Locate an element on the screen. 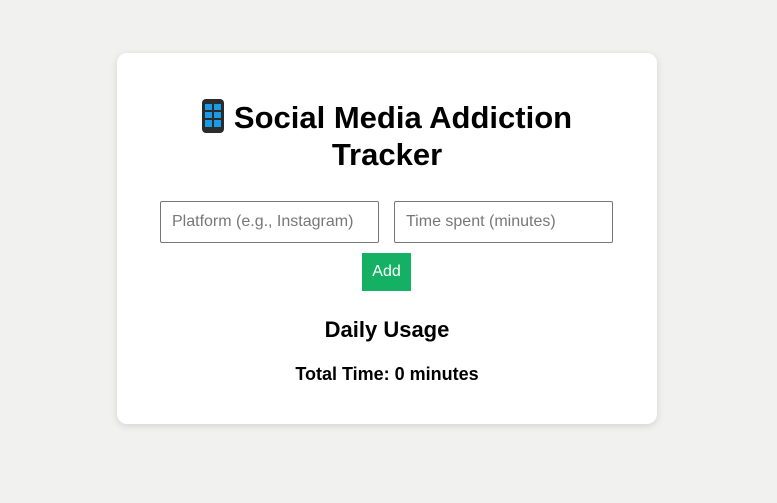 The image size is (777, 503). add-button: Add is located at coordinates (386, 272).